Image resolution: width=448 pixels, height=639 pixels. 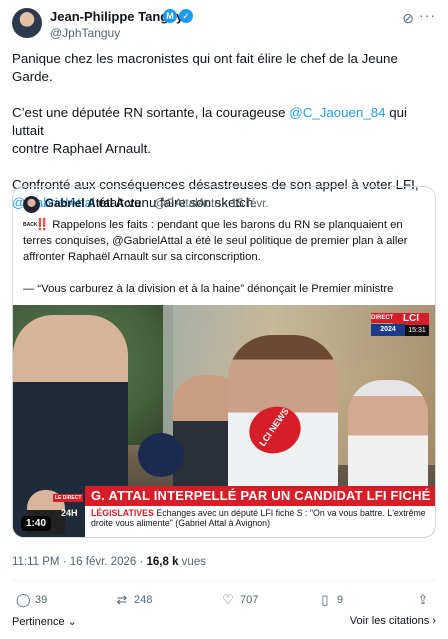 What do you see at coordinates (228, 599) in the screenshot?
I see `heart-icon: ♡` at bounding box center [228, 599].